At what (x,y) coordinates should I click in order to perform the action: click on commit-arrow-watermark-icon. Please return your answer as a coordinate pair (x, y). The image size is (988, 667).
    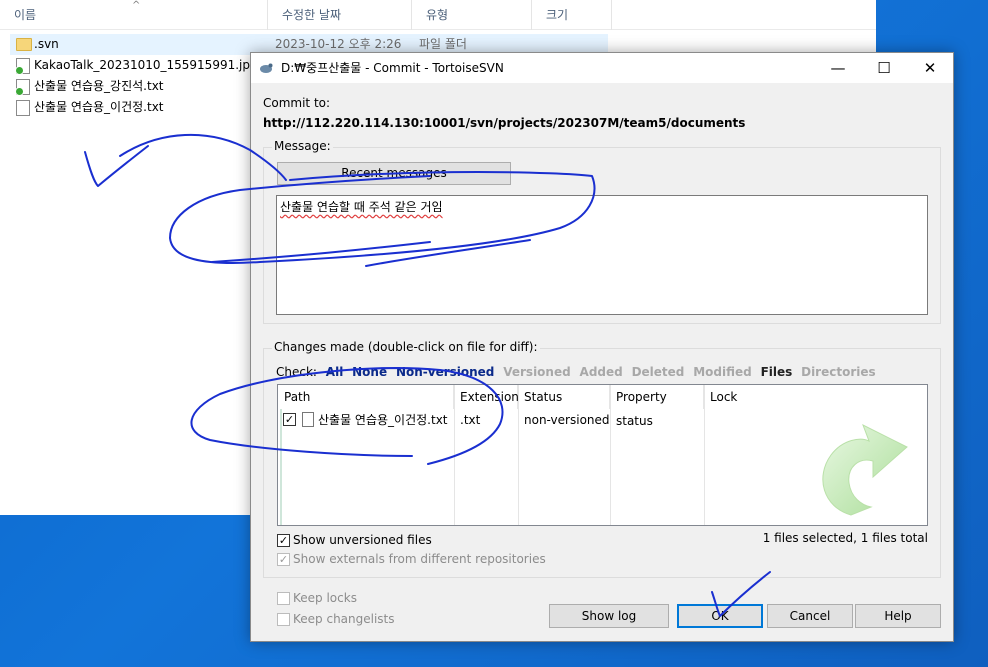
    Looking at the image, I should click on (865, 469).